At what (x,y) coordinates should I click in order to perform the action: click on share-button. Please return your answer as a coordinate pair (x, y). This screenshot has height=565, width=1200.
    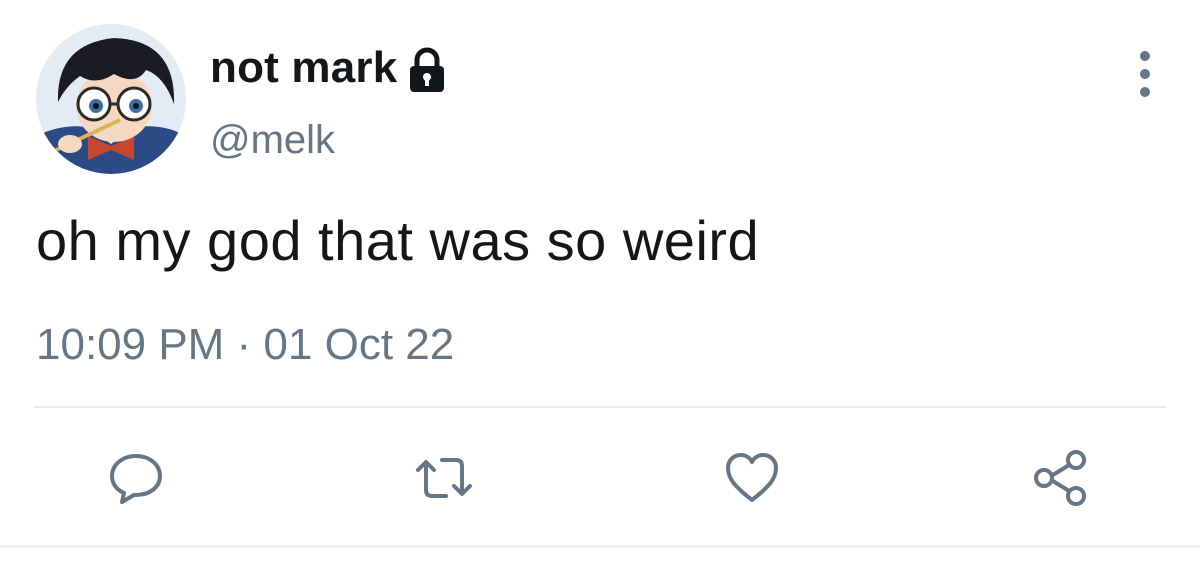
    Looking at the image, I should click on (1060, 478).